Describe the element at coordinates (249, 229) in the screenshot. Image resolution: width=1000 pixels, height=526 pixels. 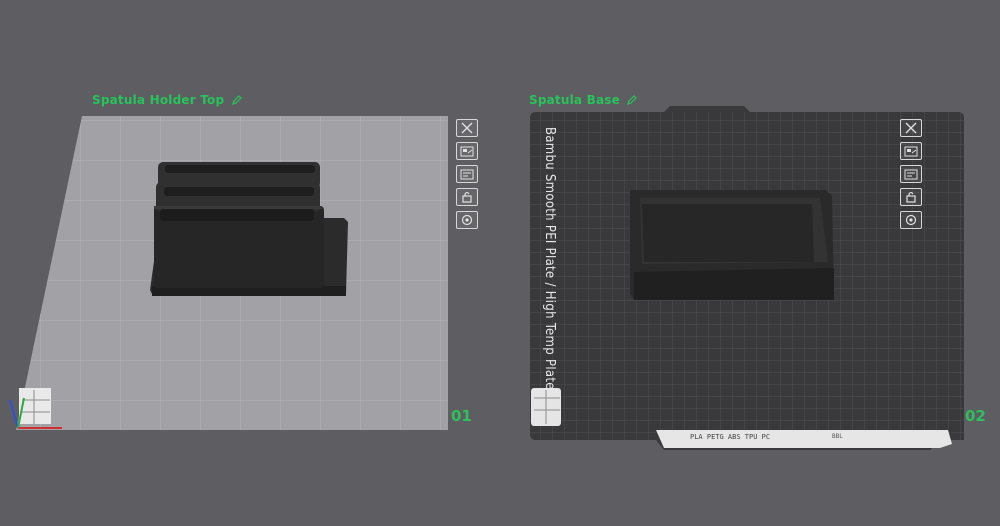
I see `model-spatula-holder-top` at that location.